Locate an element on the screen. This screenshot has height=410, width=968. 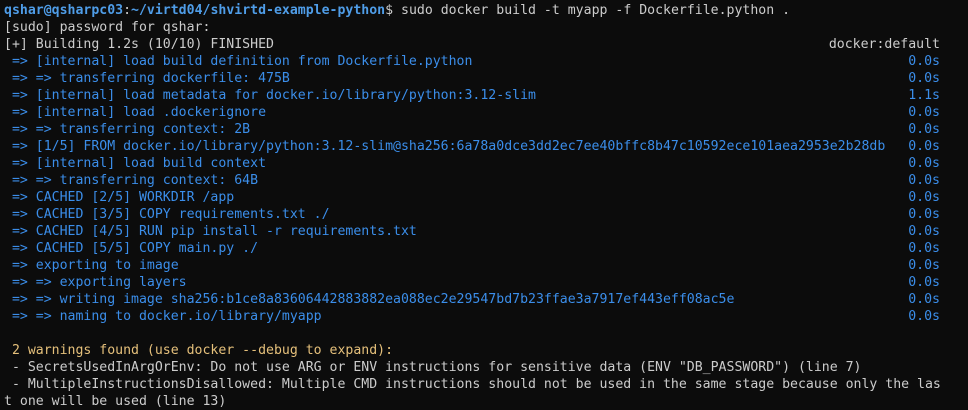
build-step-line: => CACHED [5/5] COPY main.py ./ 0.0s is located at coordinates (486, 248).